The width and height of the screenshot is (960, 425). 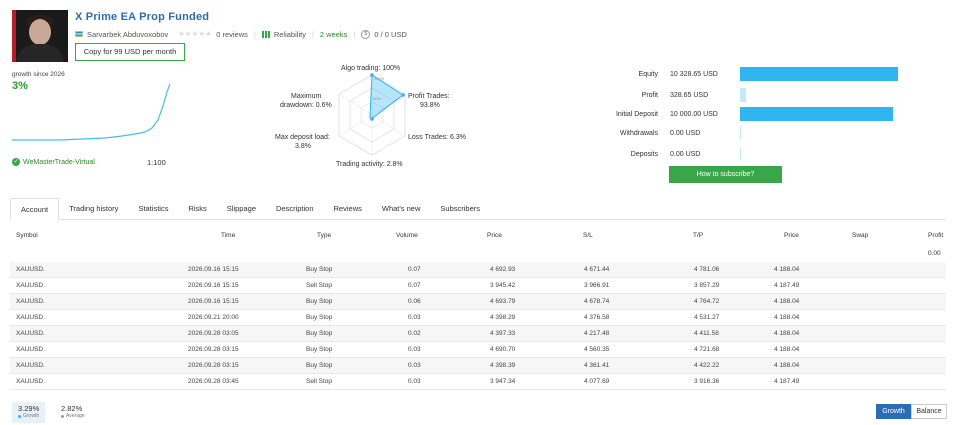 I want to click on growth-stat: 3.29% Growth, so click(x=29, y=412).